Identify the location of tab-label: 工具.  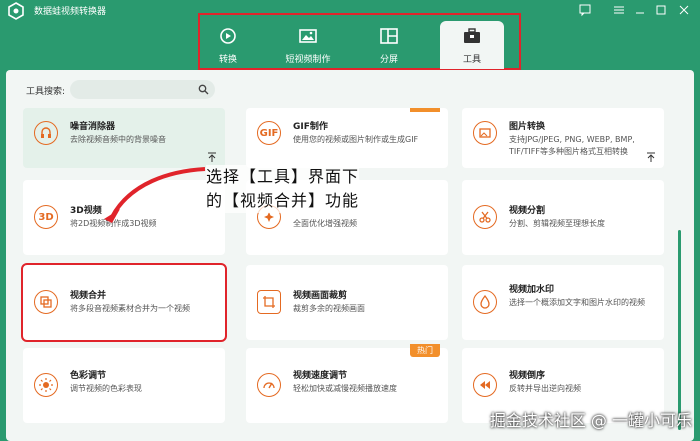
(471, 60).